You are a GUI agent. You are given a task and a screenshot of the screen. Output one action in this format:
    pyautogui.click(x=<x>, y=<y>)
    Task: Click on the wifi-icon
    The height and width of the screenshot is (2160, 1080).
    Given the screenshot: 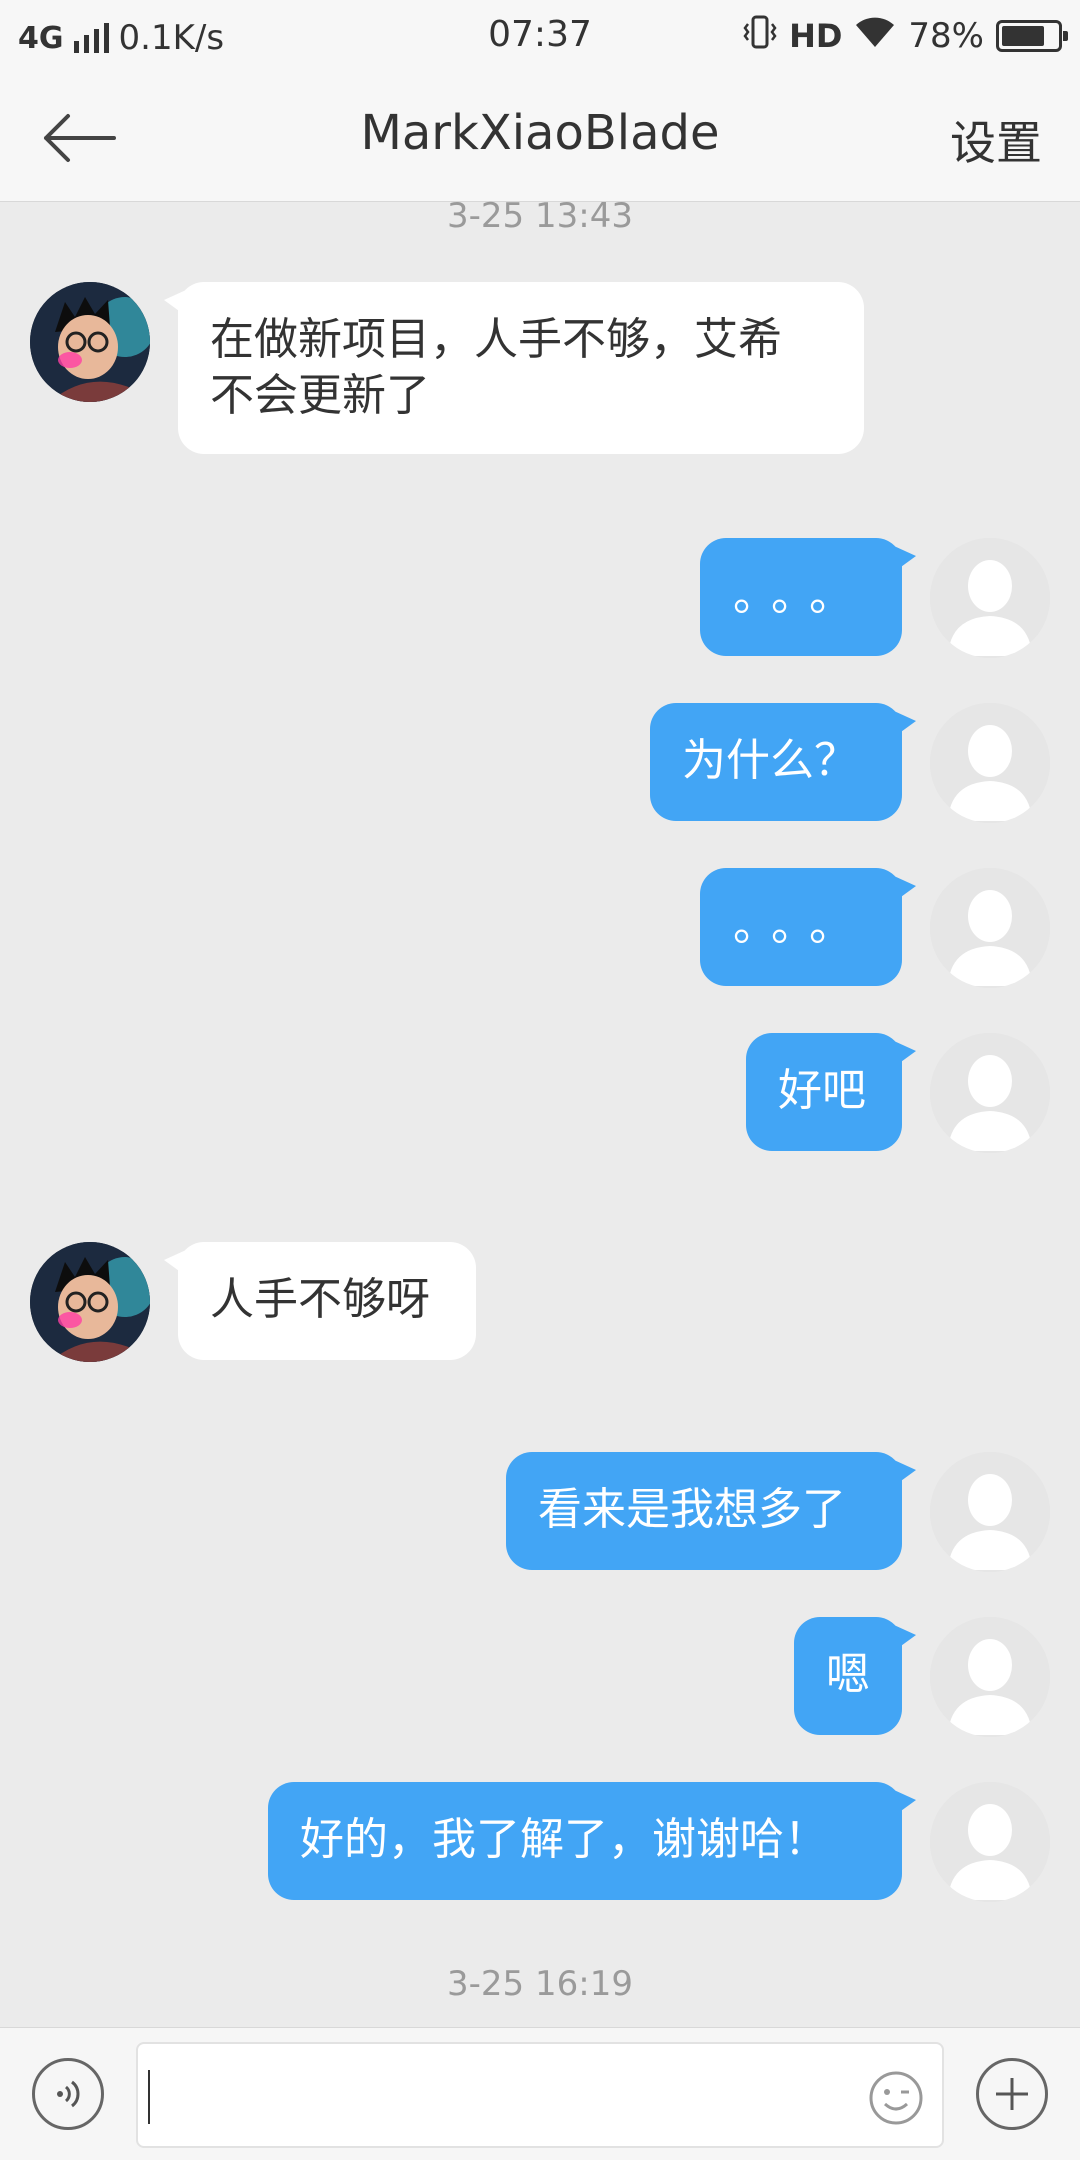 What is the action you would take?
    pyautogui.click(x=875, y=36)
    